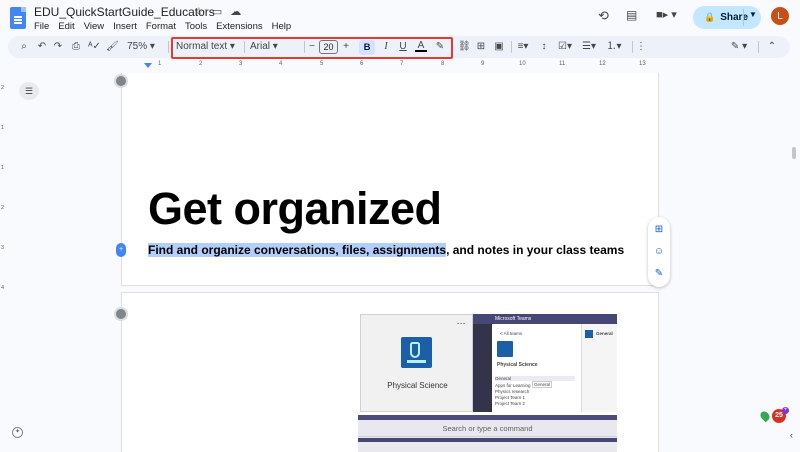 This screenshot has width=800, height=452. What do you see at coordinates (743, 17) in the screenshot?
I see `share-divider` at bounding box center [743, 17].